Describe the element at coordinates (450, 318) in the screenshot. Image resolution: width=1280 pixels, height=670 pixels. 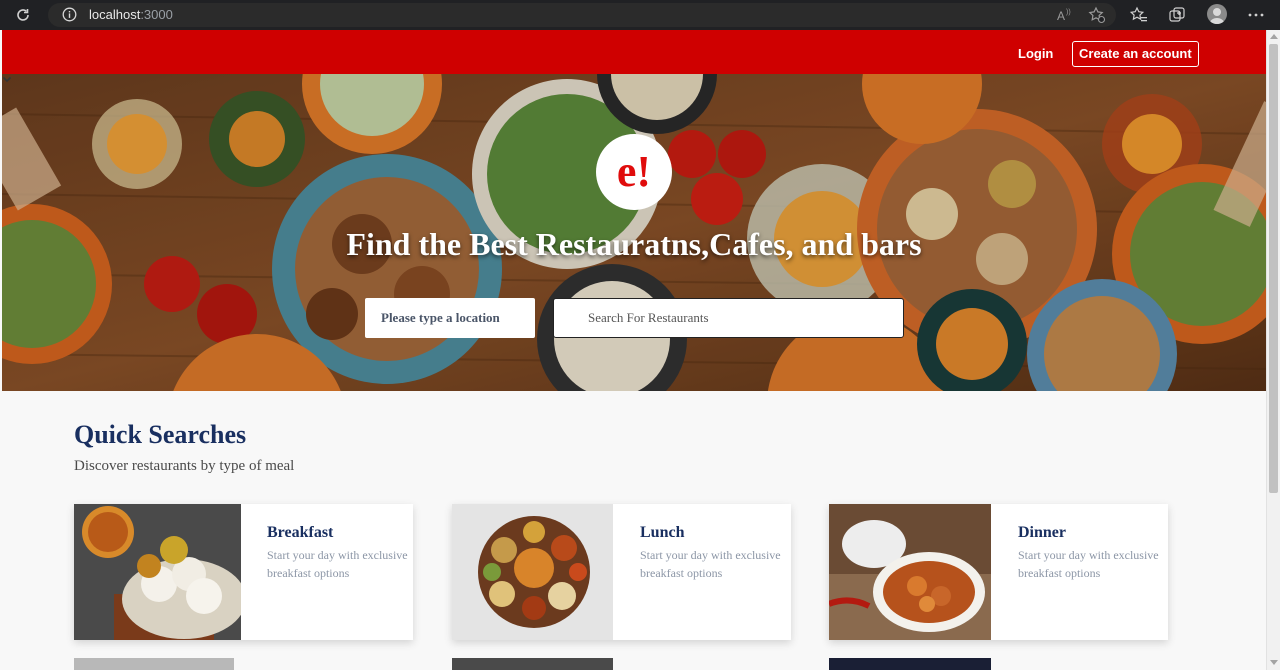
I see `location-select: Please type a location` at that location.